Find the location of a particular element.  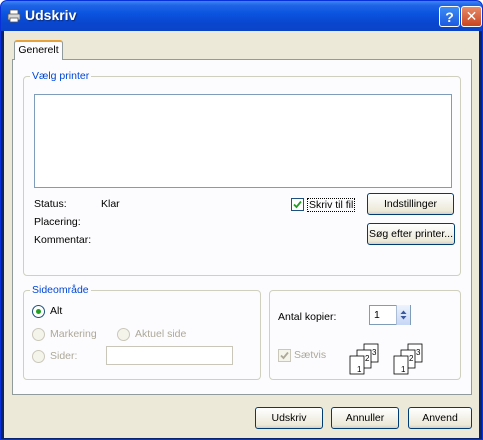

cancel-button: Annuller is located at coordinates (365, 418).